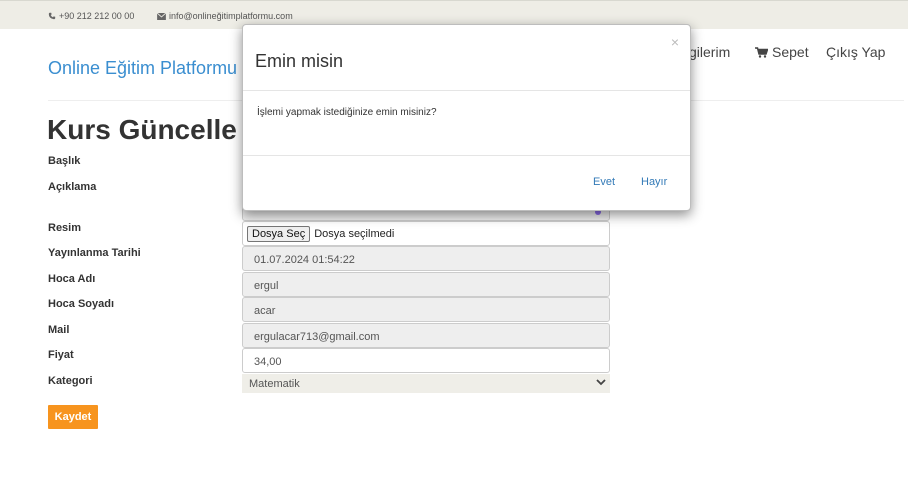  What do you see at coordinates (601, 382) in the screenshot?
I see `chevron-down-icon` at bounding box center [601, 382].